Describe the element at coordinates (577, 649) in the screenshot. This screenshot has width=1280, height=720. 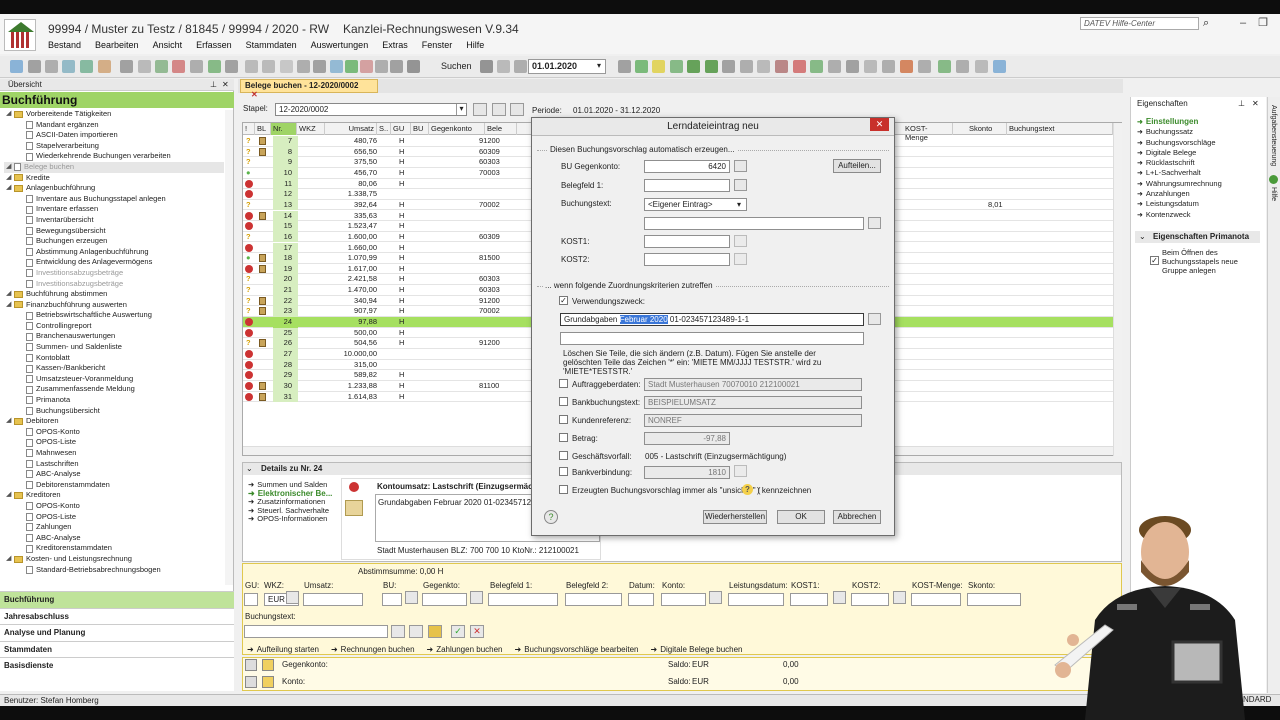
I see `action-link: ➜ Buchungsvorschläge bearbeiten` at that location.